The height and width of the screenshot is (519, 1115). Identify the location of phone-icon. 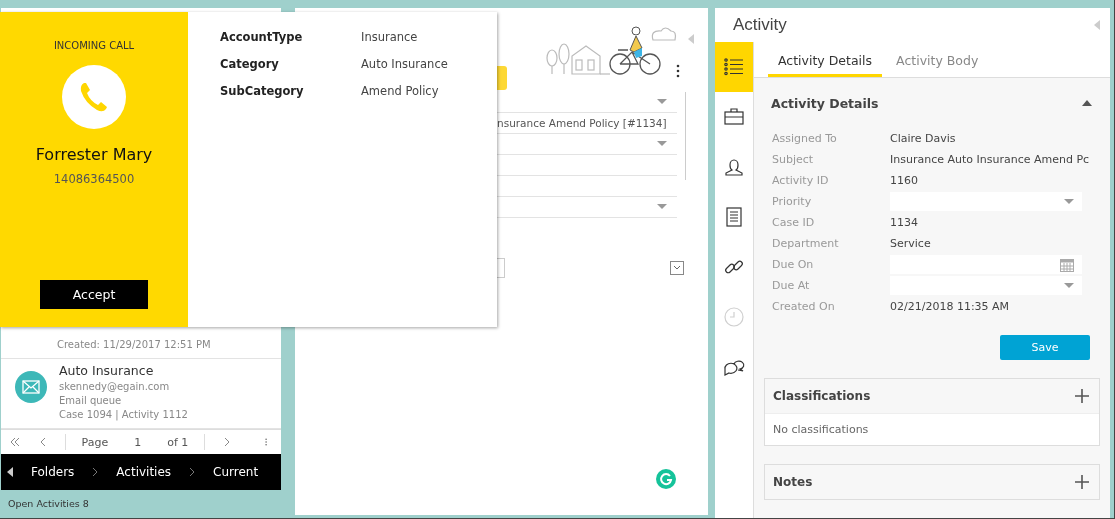
(94, 97).